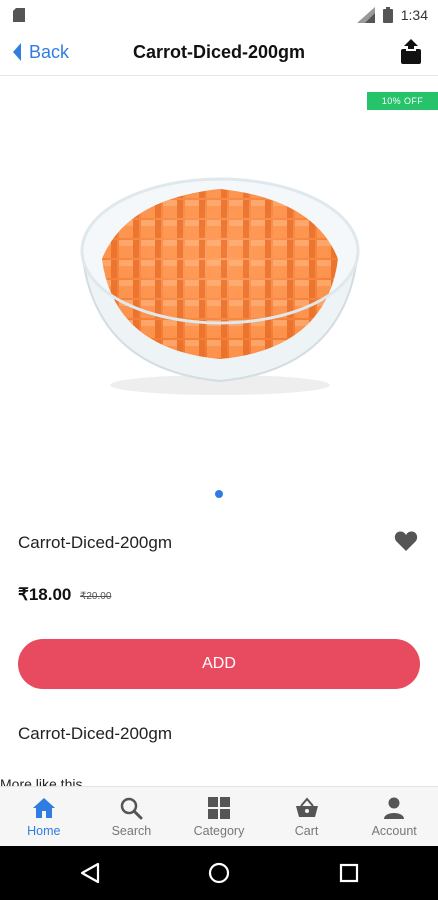  What do you see at coordinates (414, 15) in the screenshot?
I see `status-time: 1:34` at bounding box center [414, 15].